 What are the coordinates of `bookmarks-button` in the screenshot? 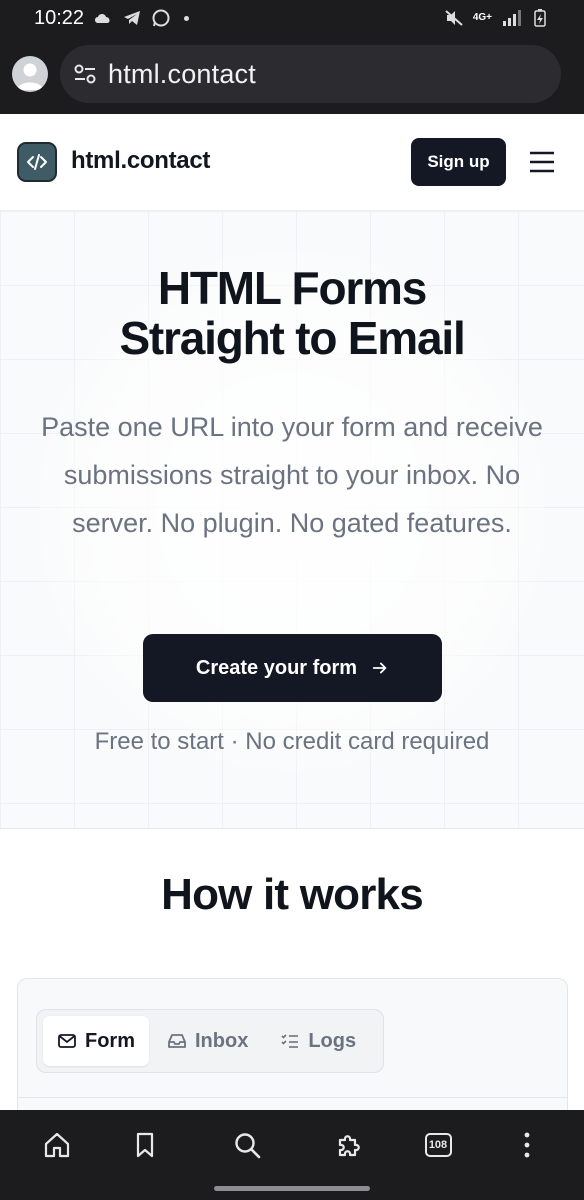 It's located at (145, 1145).